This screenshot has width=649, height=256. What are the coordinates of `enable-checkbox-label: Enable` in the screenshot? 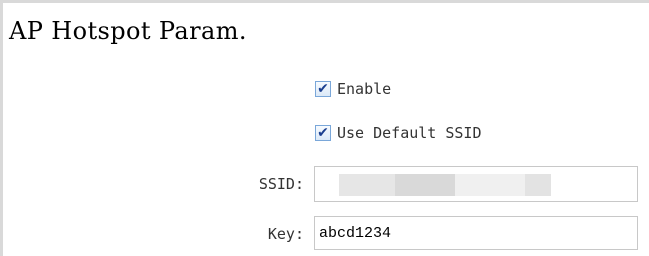 It's located at (364, 89).